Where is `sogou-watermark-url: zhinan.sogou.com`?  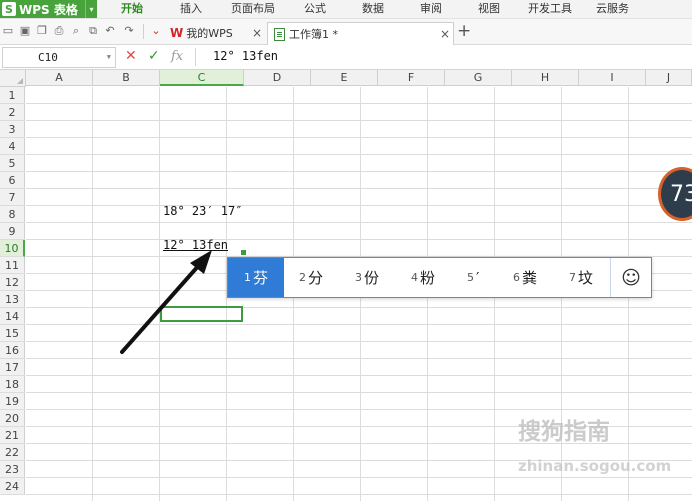
sogou-watermark-url: zhinan.sogou.com is located at coordinates (595, 466).